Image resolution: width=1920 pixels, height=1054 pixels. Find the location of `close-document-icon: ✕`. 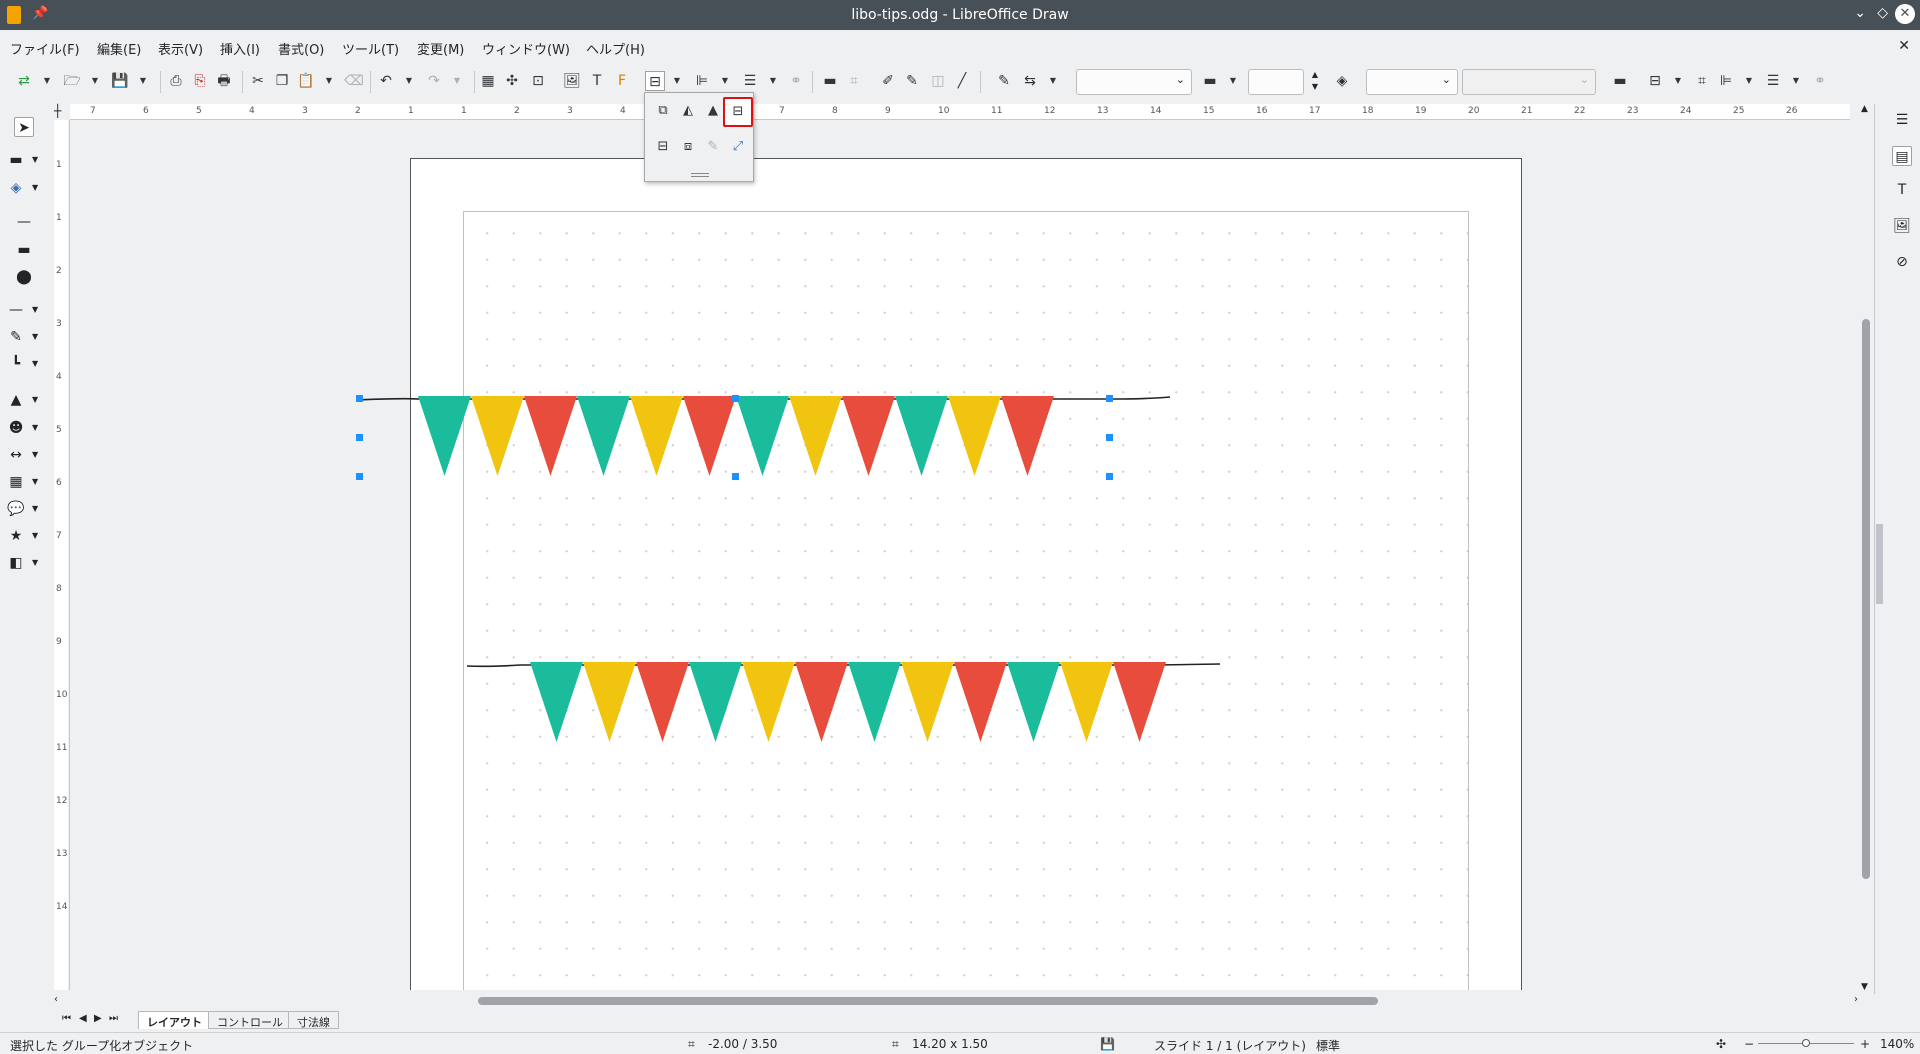

close-document-icon: ✕ is located at coordinates (1904, 46).